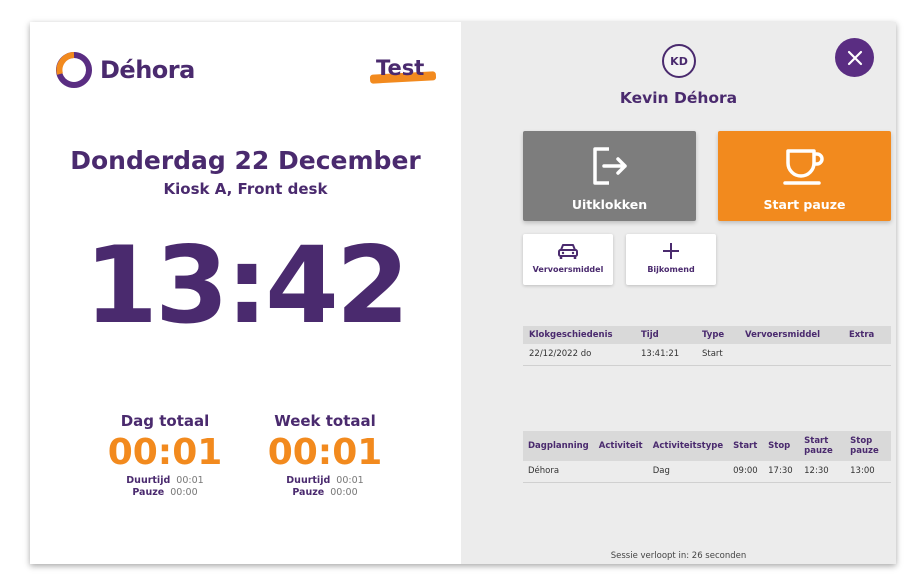 This screenshot has height=583, width=917. I want to click on user-name: Kevin Déhora, so click(678, 98).